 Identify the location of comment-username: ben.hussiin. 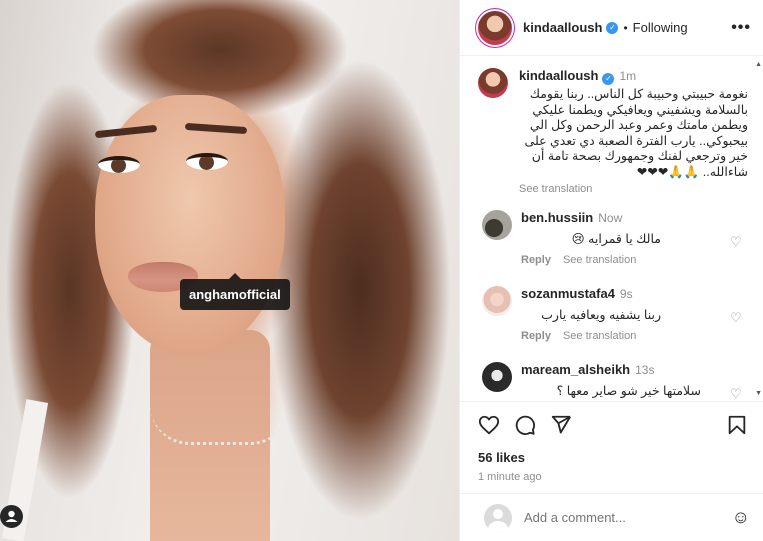
(557, 217).